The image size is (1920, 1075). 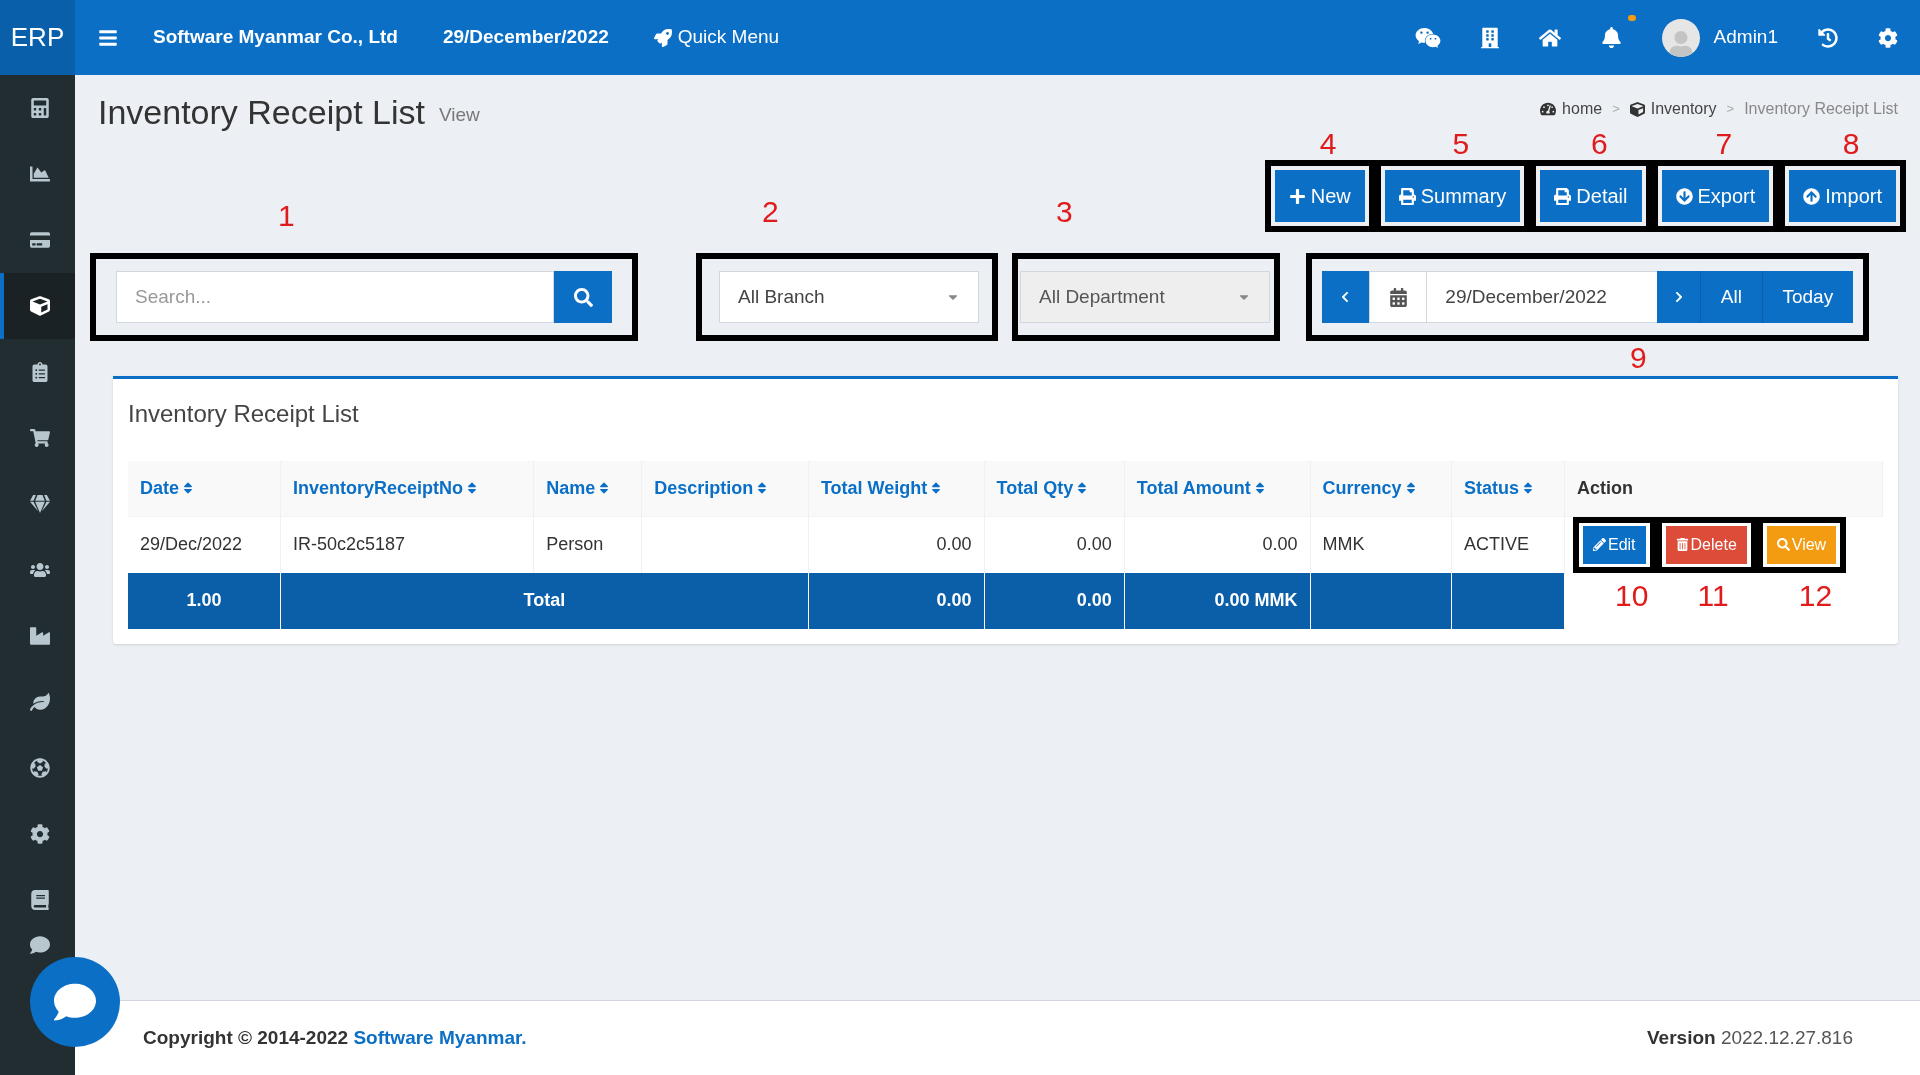 What do you see at coordinates (1599, 544) in the screenshot?
I see `pencil-icon` at bounding box center [1599, 544].